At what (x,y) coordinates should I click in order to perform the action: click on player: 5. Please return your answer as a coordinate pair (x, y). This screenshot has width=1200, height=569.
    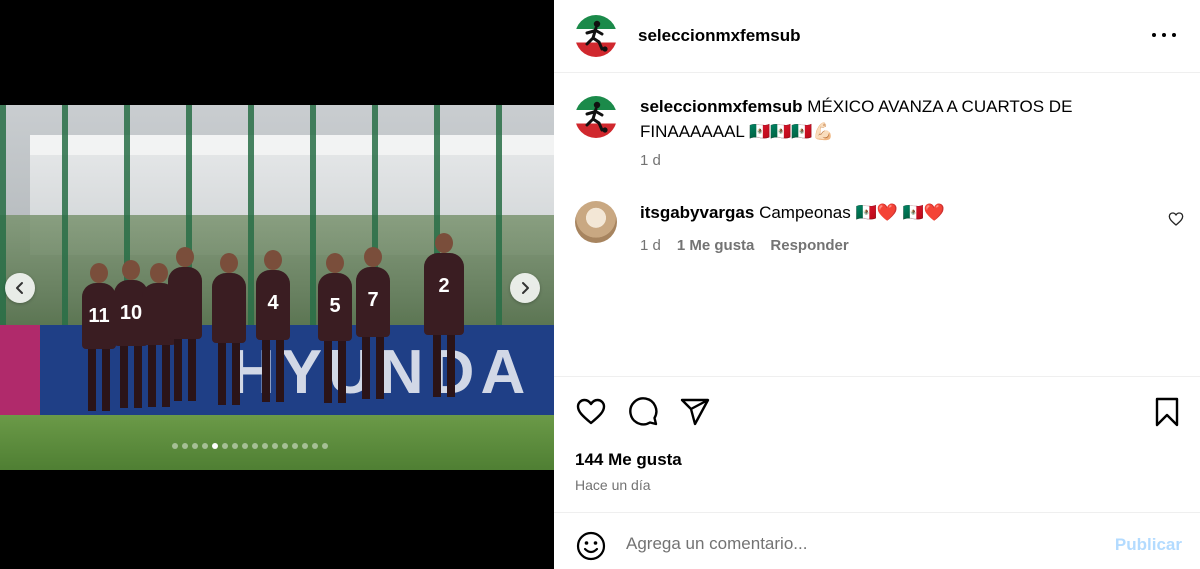
    Looking at the image, I should click on (335, 328).